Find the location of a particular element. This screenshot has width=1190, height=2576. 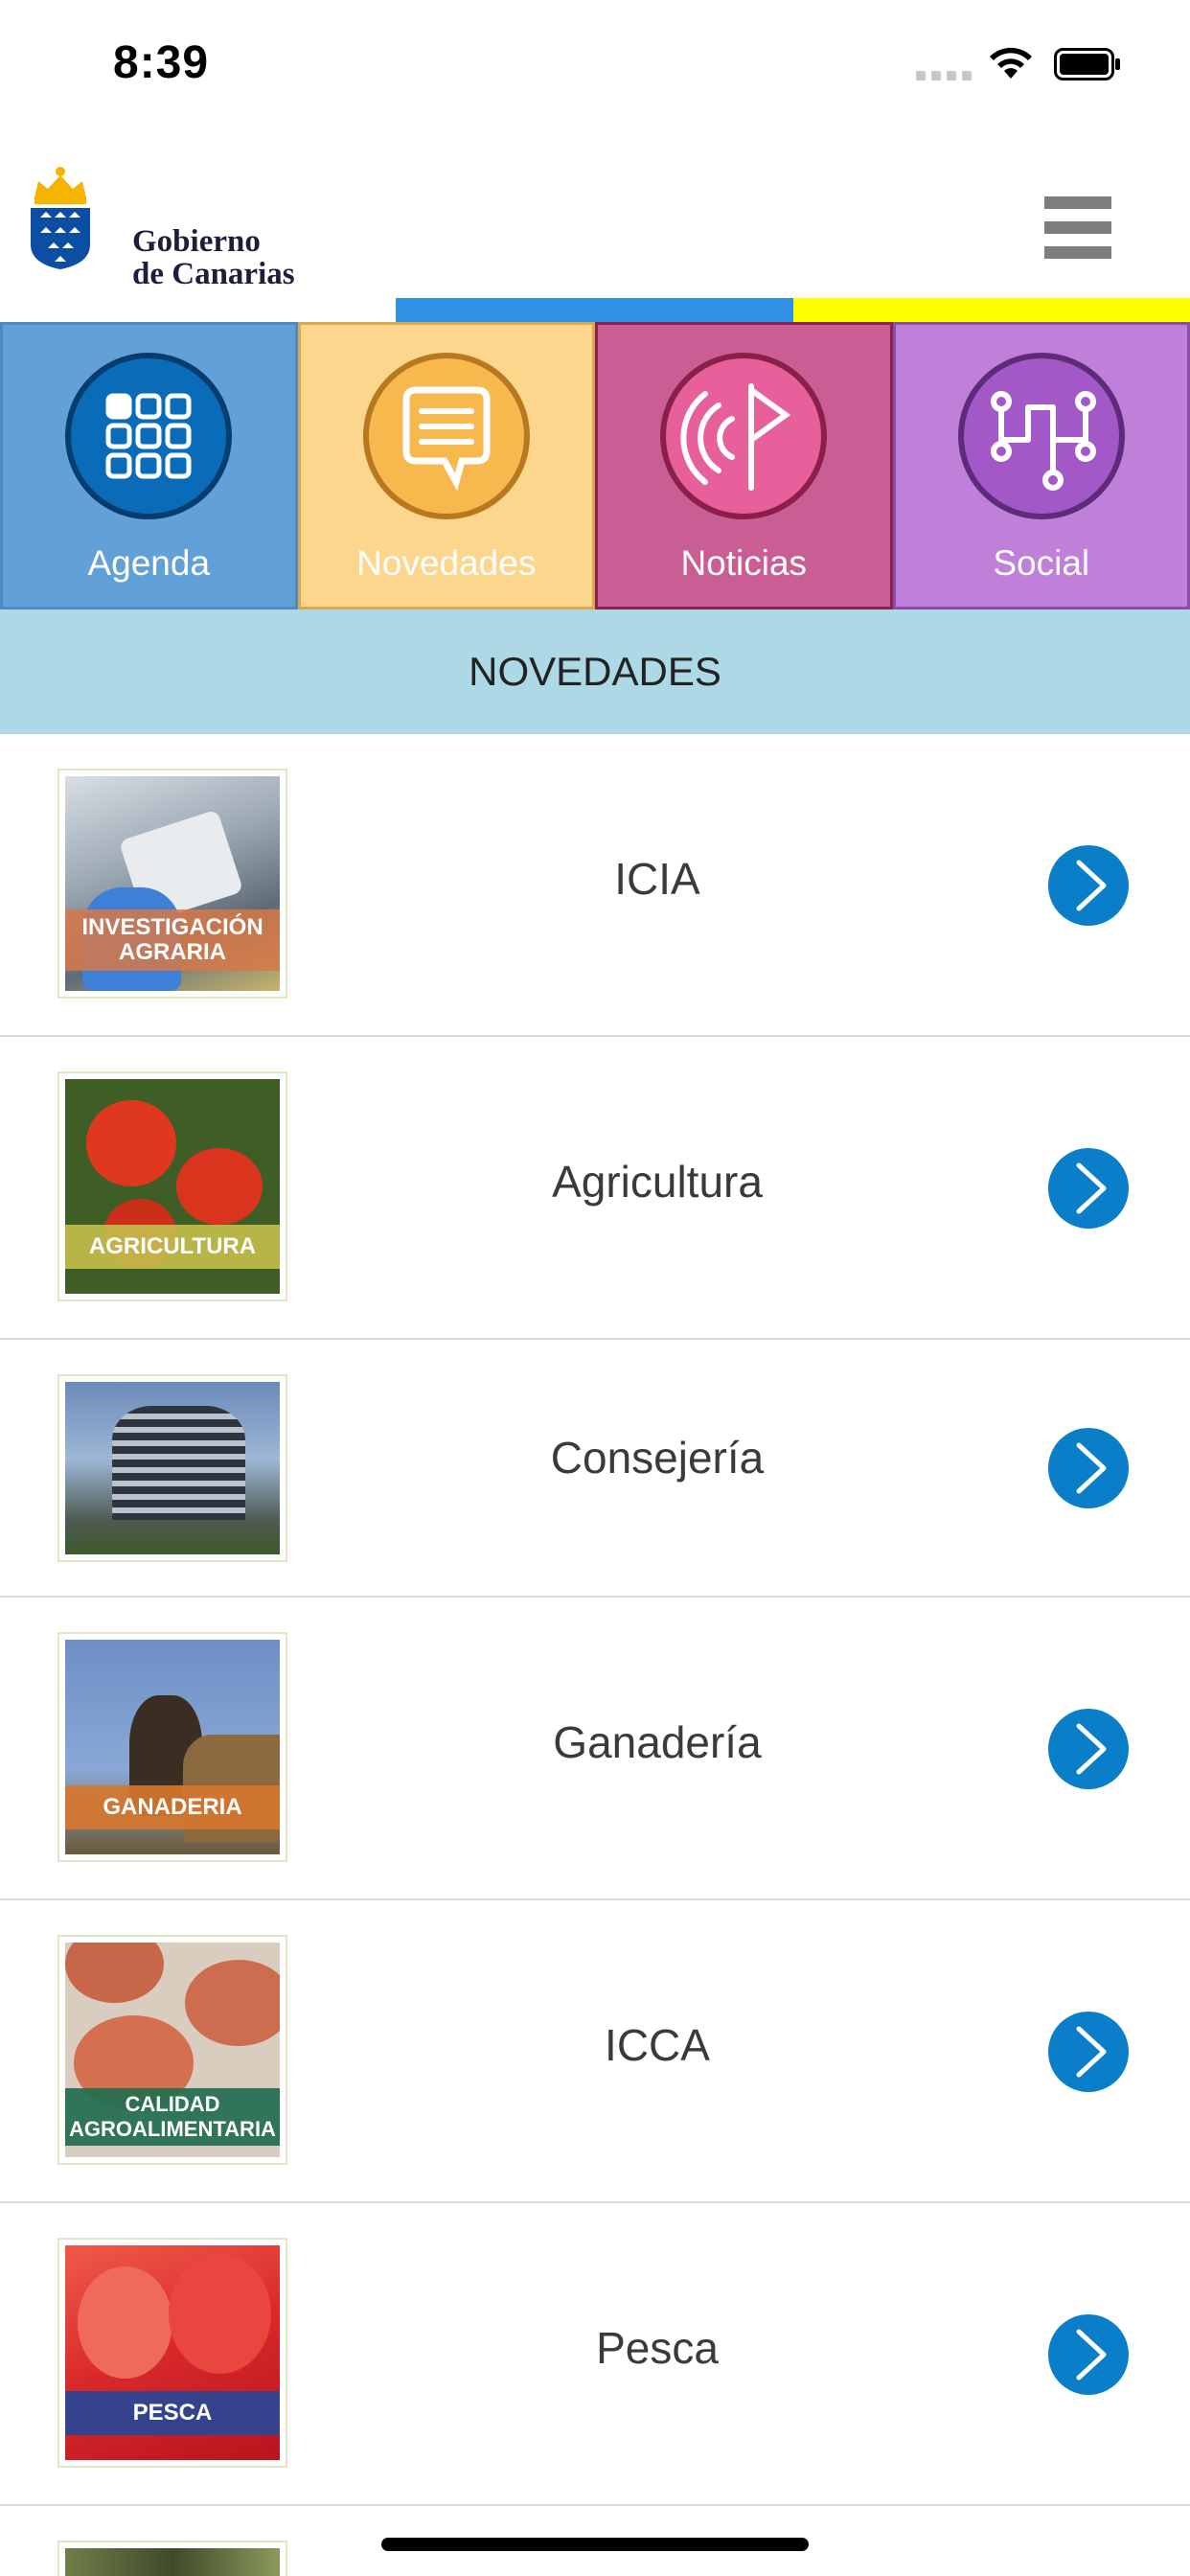

menu-bar-bottom is located at coordinates (1077, 252).